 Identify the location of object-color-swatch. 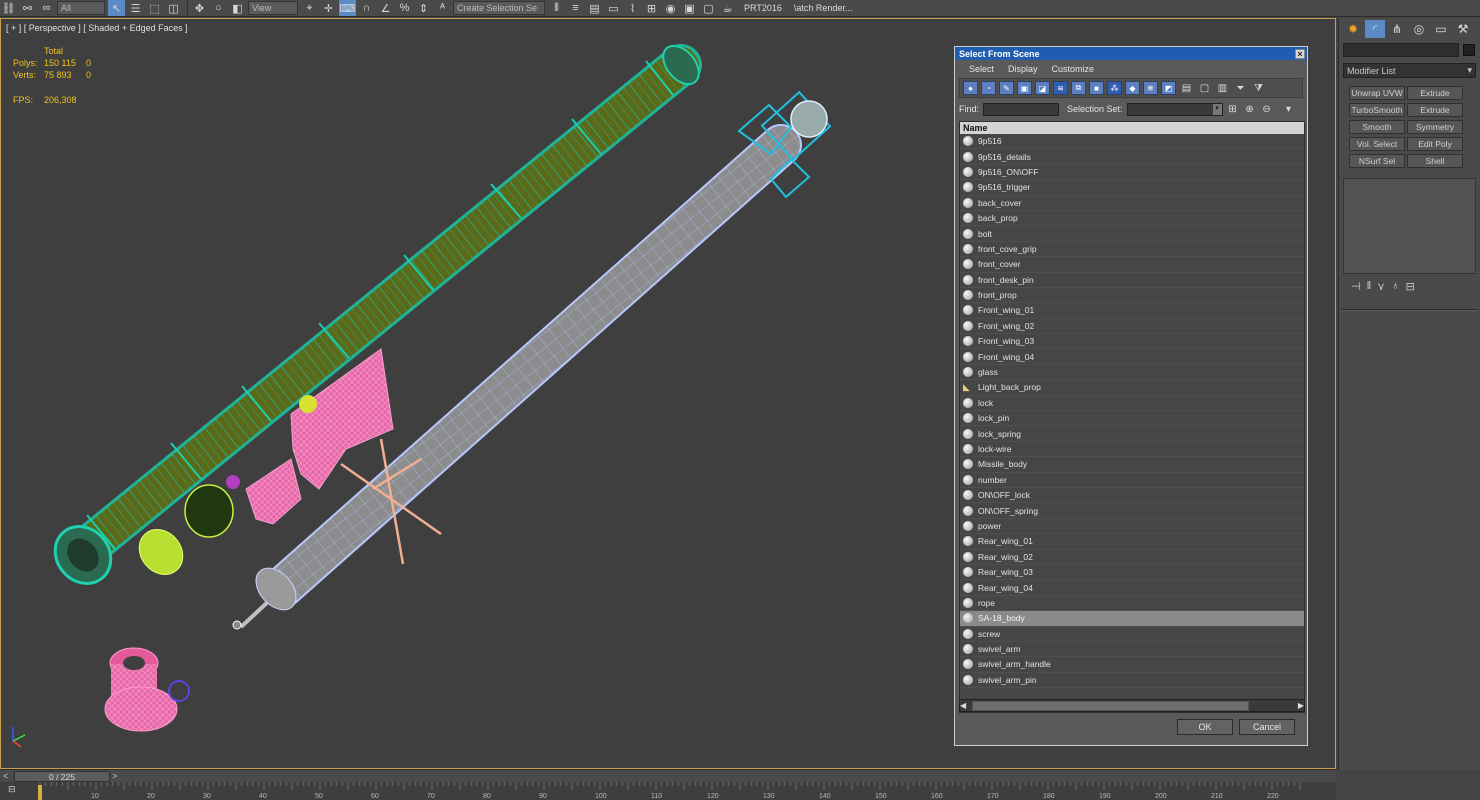
(1469, 50).